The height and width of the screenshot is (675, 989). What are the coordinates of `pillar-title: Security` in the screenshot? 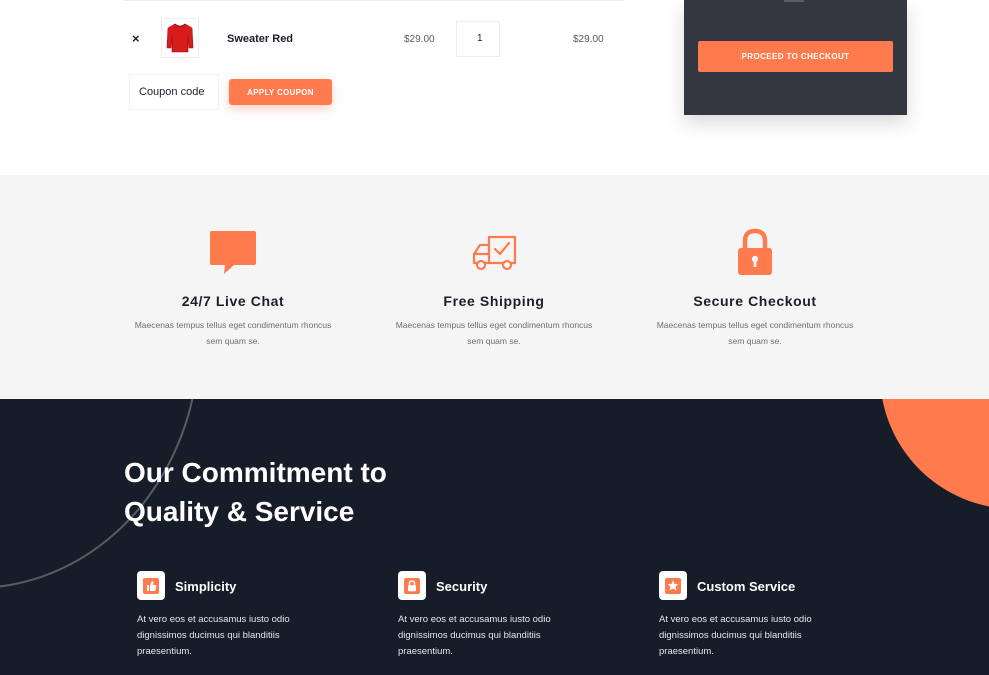 It's located at (462, 586).